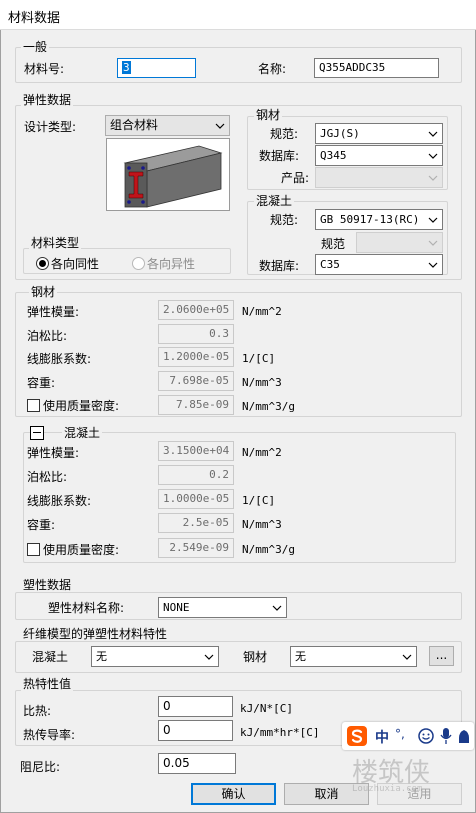 The height and width of the screenshot is (813, 476). Describe the element at coordinates (266, 708) in the screenshot. I see `specific-heat-unit: kJ/N*[C]` at that location.